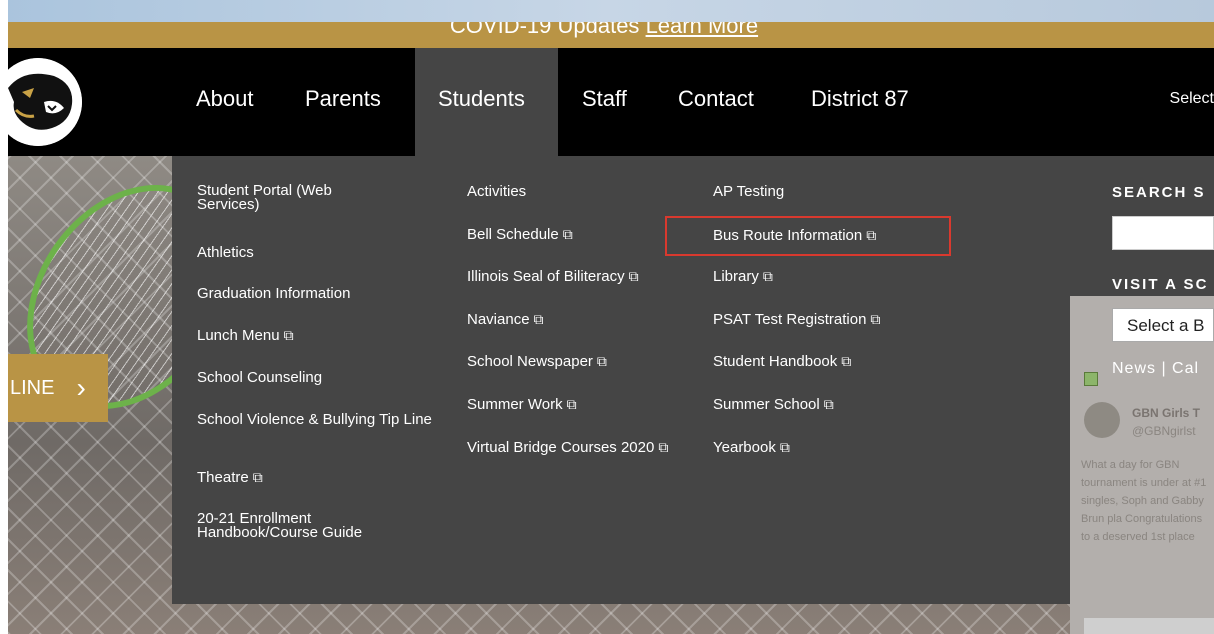 The height and width of the screenshot is (634, 1214). I want to click on search-title: SEARCH S, so click(1159, 192).